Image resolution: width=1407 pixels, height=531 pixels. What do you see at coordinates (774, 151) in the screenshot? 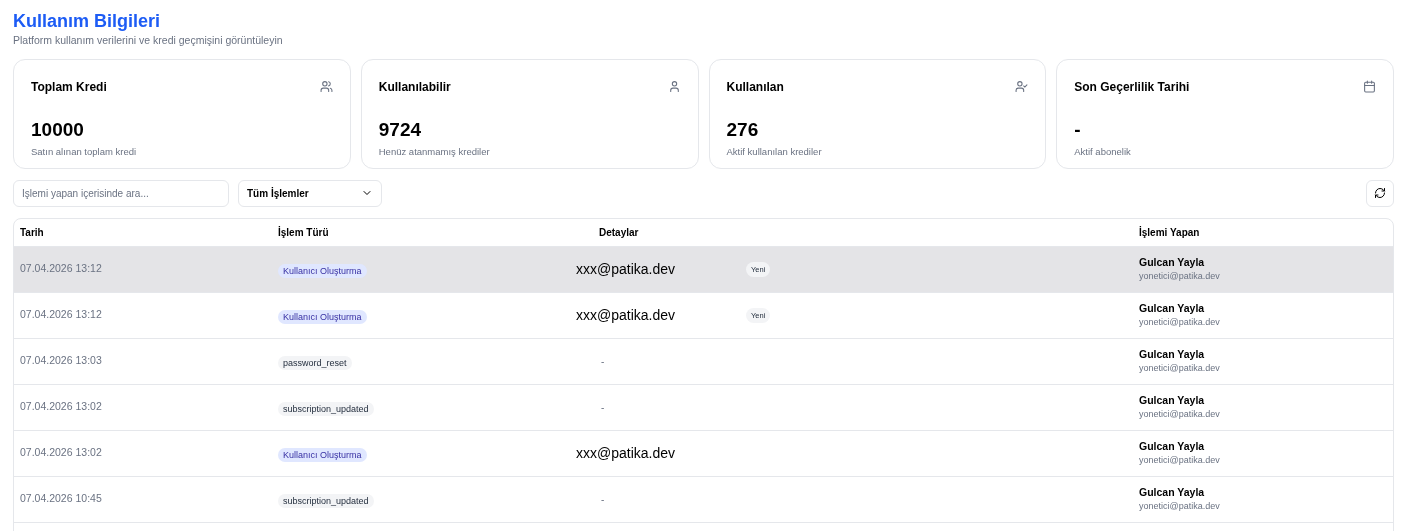
I see `stat-caption: Aktif kullanılan krediler` at bounding box center [774, 151].